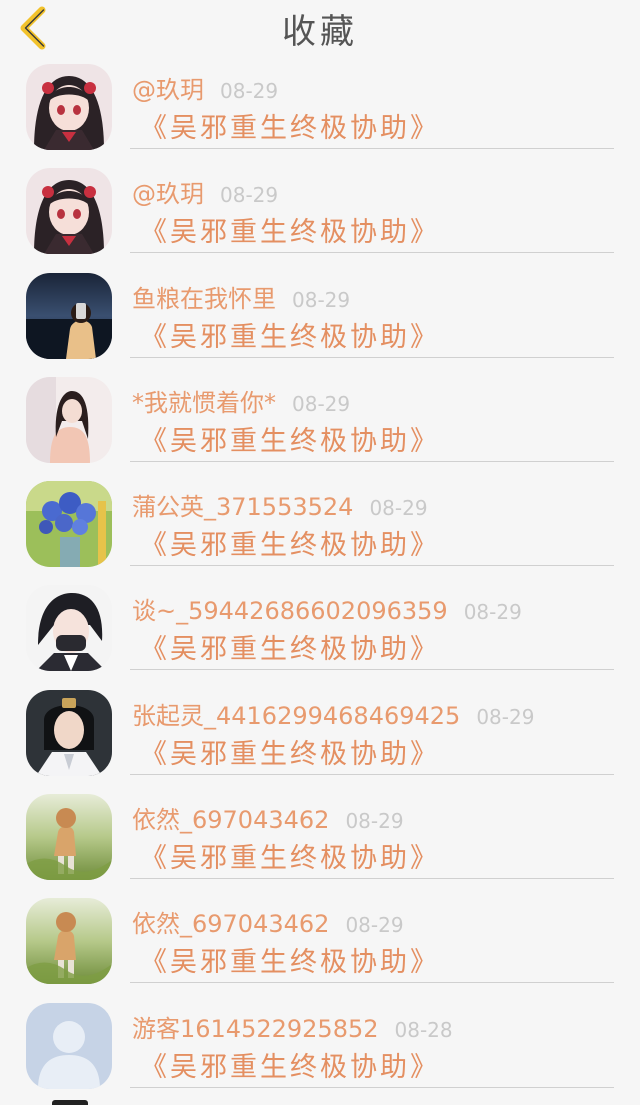 The width and height of the screenshot is (640, 1105). Describe the element at coordinates (70, 1102) in the screenshot. I see `next-item-peek` at that location.